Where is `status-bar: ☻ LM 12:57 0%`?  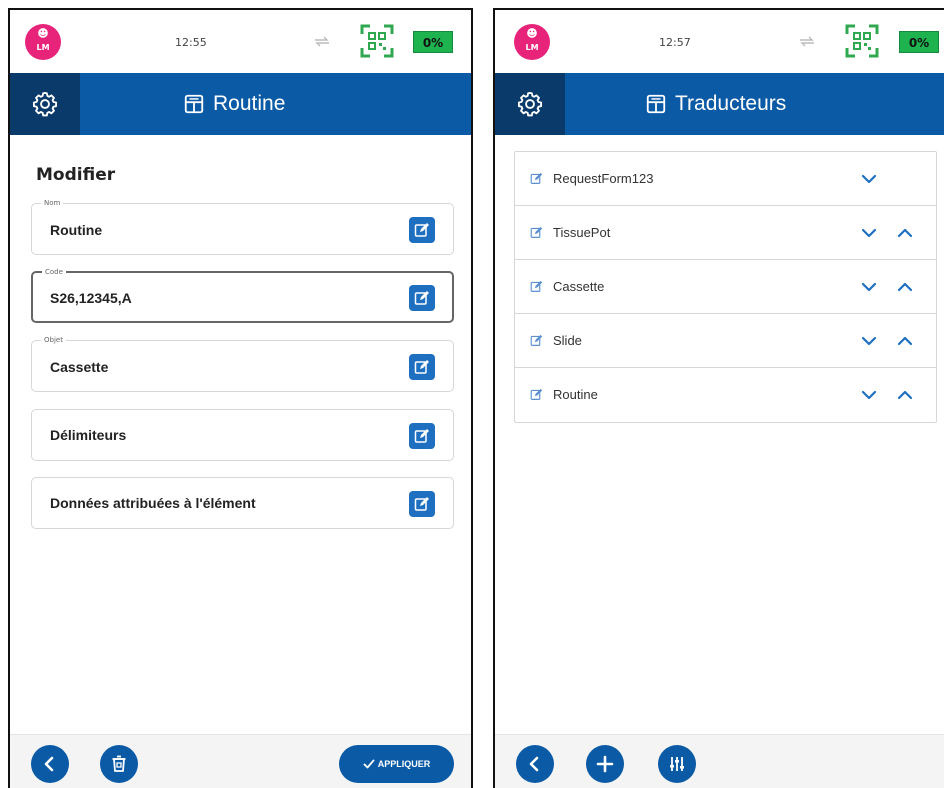 status-bar: ☻ LM 12:57 0% is located at coordinates (719, 41).